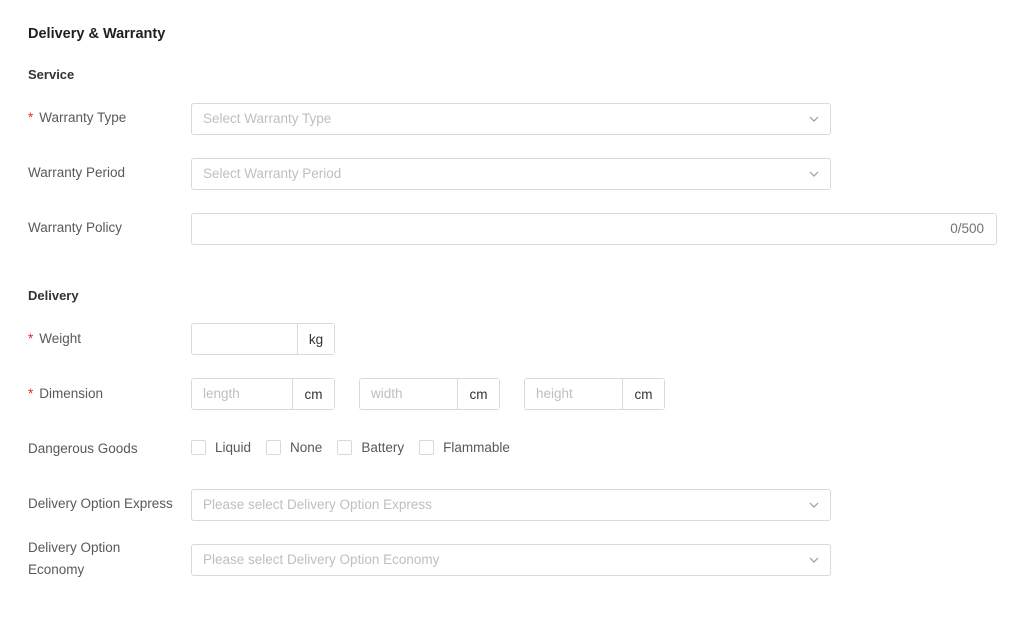 Image resolution: width=1024 pixels, height=622 pixels. What do you see at coordinates (967, 228) in the screenshot?
I see `character-counter: 0/500` at bounding box center [967, 228].